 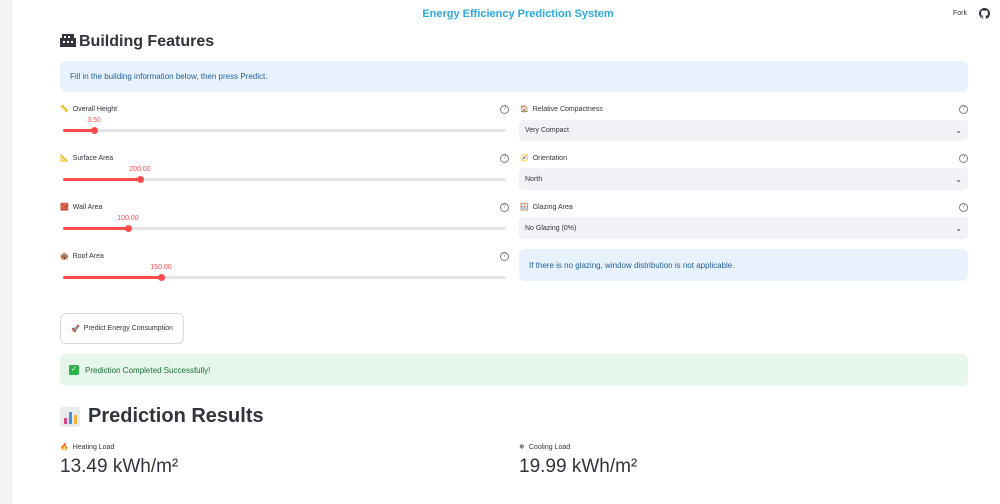 I want to click on surface-area-slider: 200.00, so click(x=284, y=174).